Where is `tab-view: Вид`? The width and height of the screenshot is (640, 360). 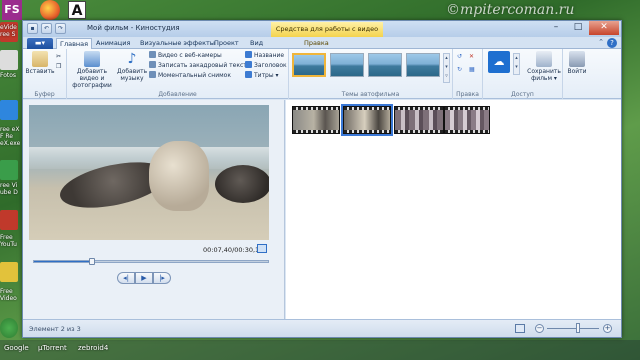 tab-view: Вид is located at coordinates (256, 43).